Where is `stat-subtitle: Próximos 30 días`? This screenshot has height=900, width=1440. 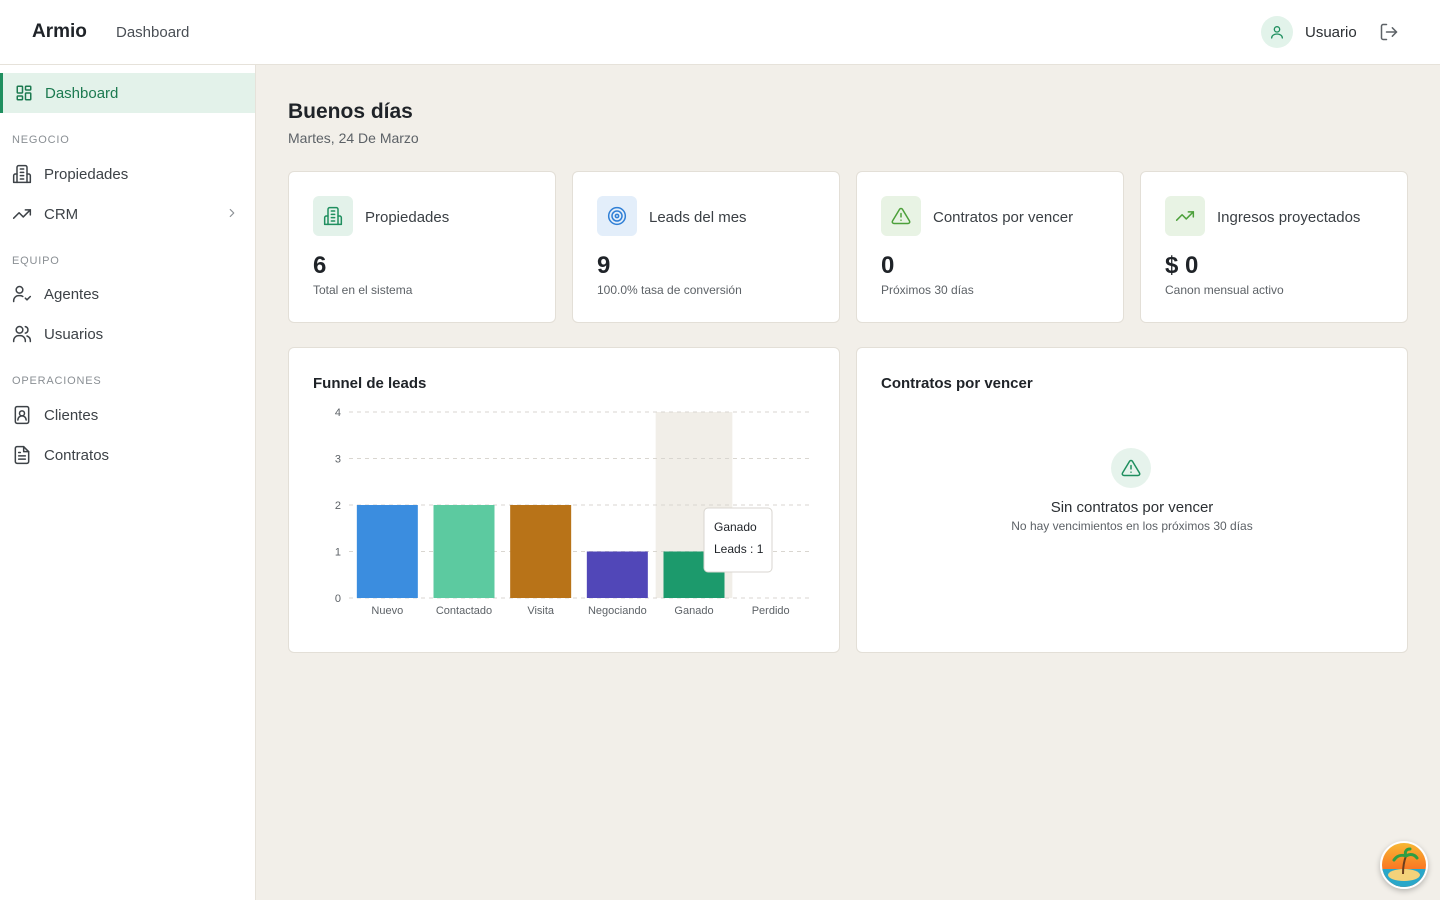 stat-subtitle: Próximos 30 días is located at coordinates (927, 290).